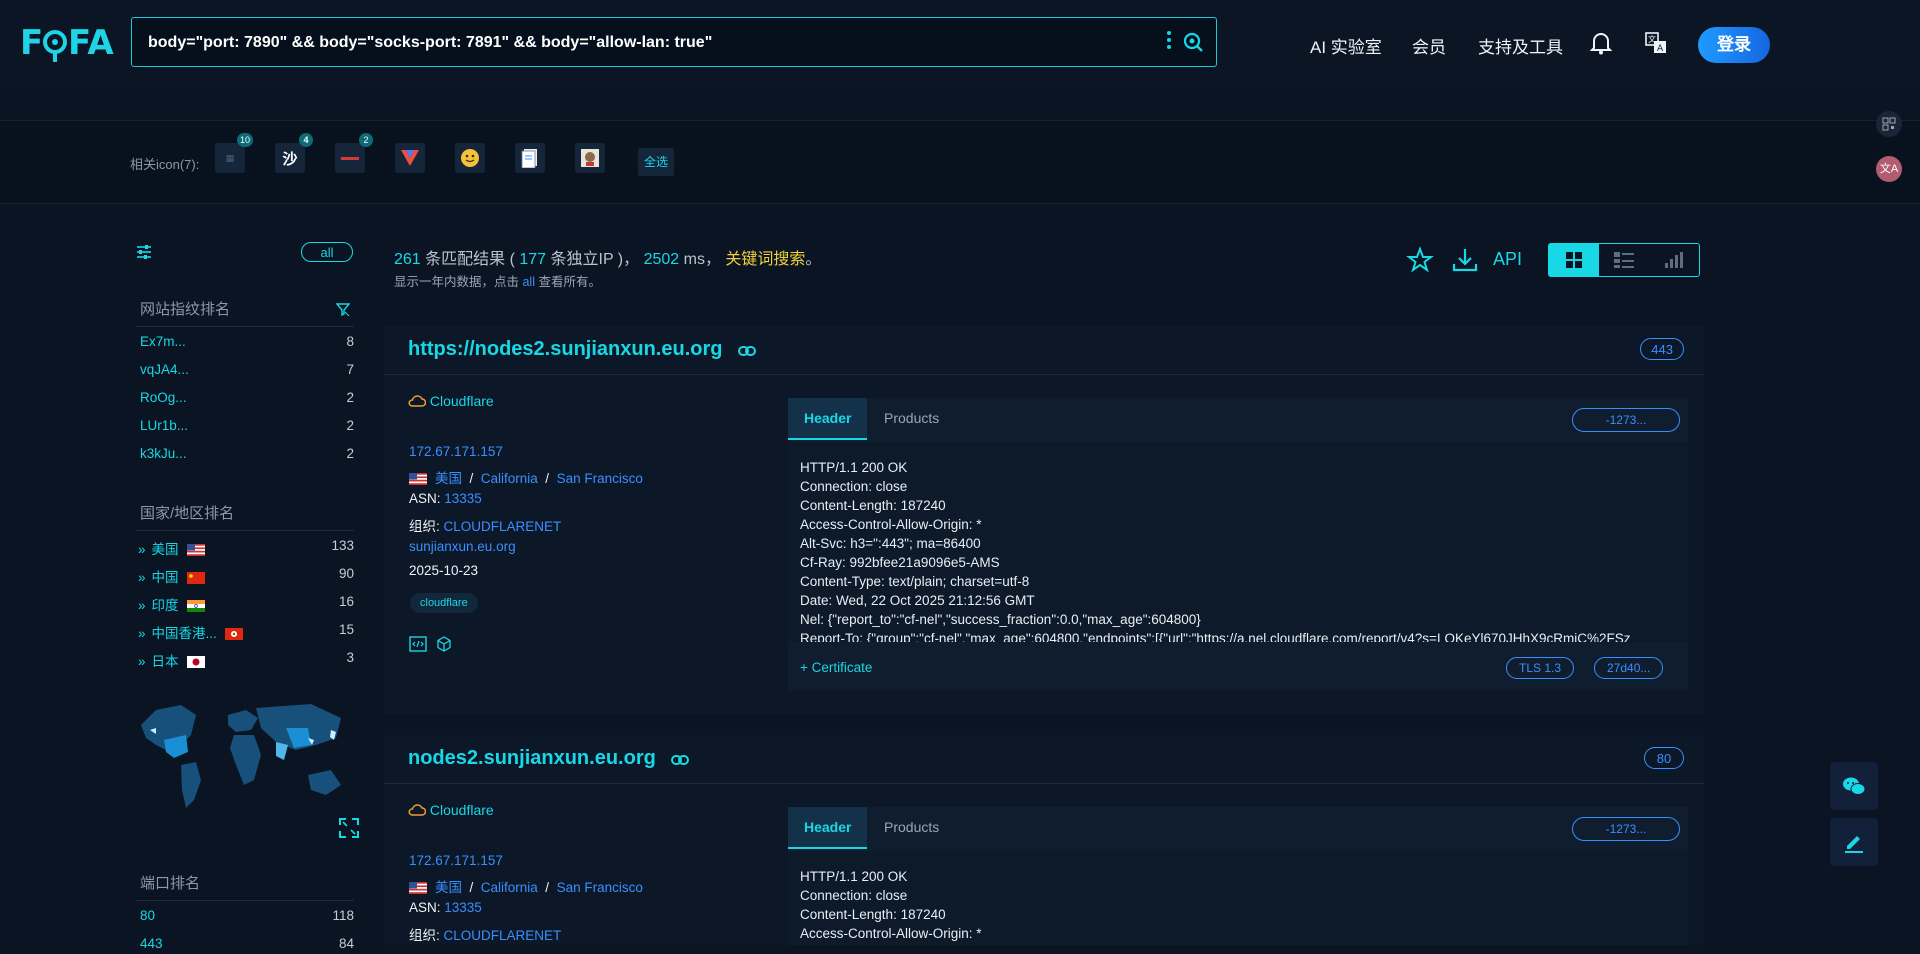 This screenshot has width=1920, height=954. Describe the element at coordinates (247, 455) in the screenshot. I see `fingerprint-item: k3kJu... 2` at that location.